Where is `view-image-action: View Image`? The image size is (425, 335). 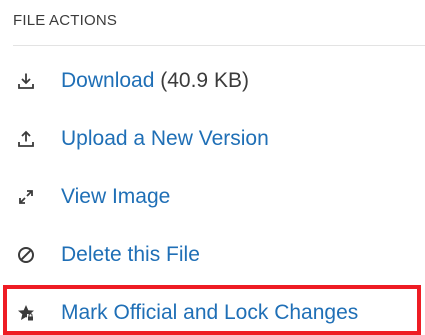 view-image-action: View Image is located at coordinates (93, 197).